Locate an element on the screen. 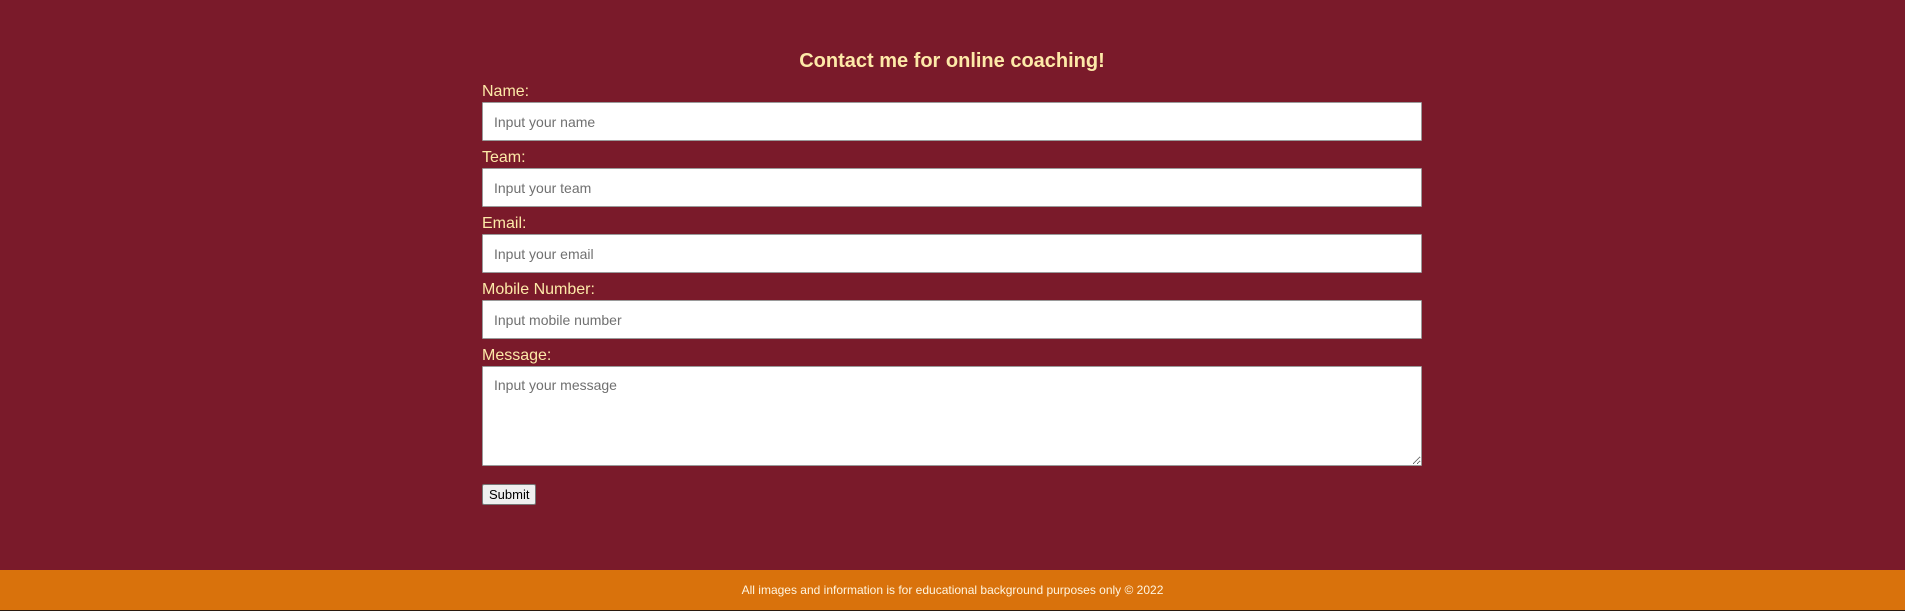 The height and width of the screenshot is (611, 1905). team-input is located at coordinates (952, 187).